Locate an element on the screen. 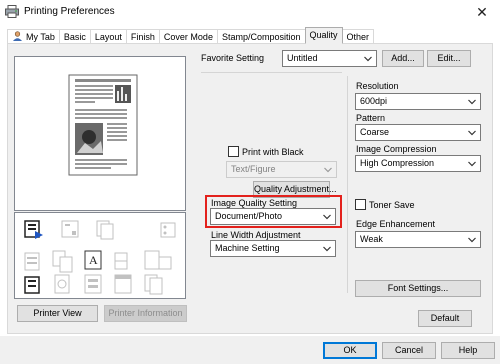 The width and height of the screenshot is (500, 364). sort-icon is located at coordinates (93, 284).